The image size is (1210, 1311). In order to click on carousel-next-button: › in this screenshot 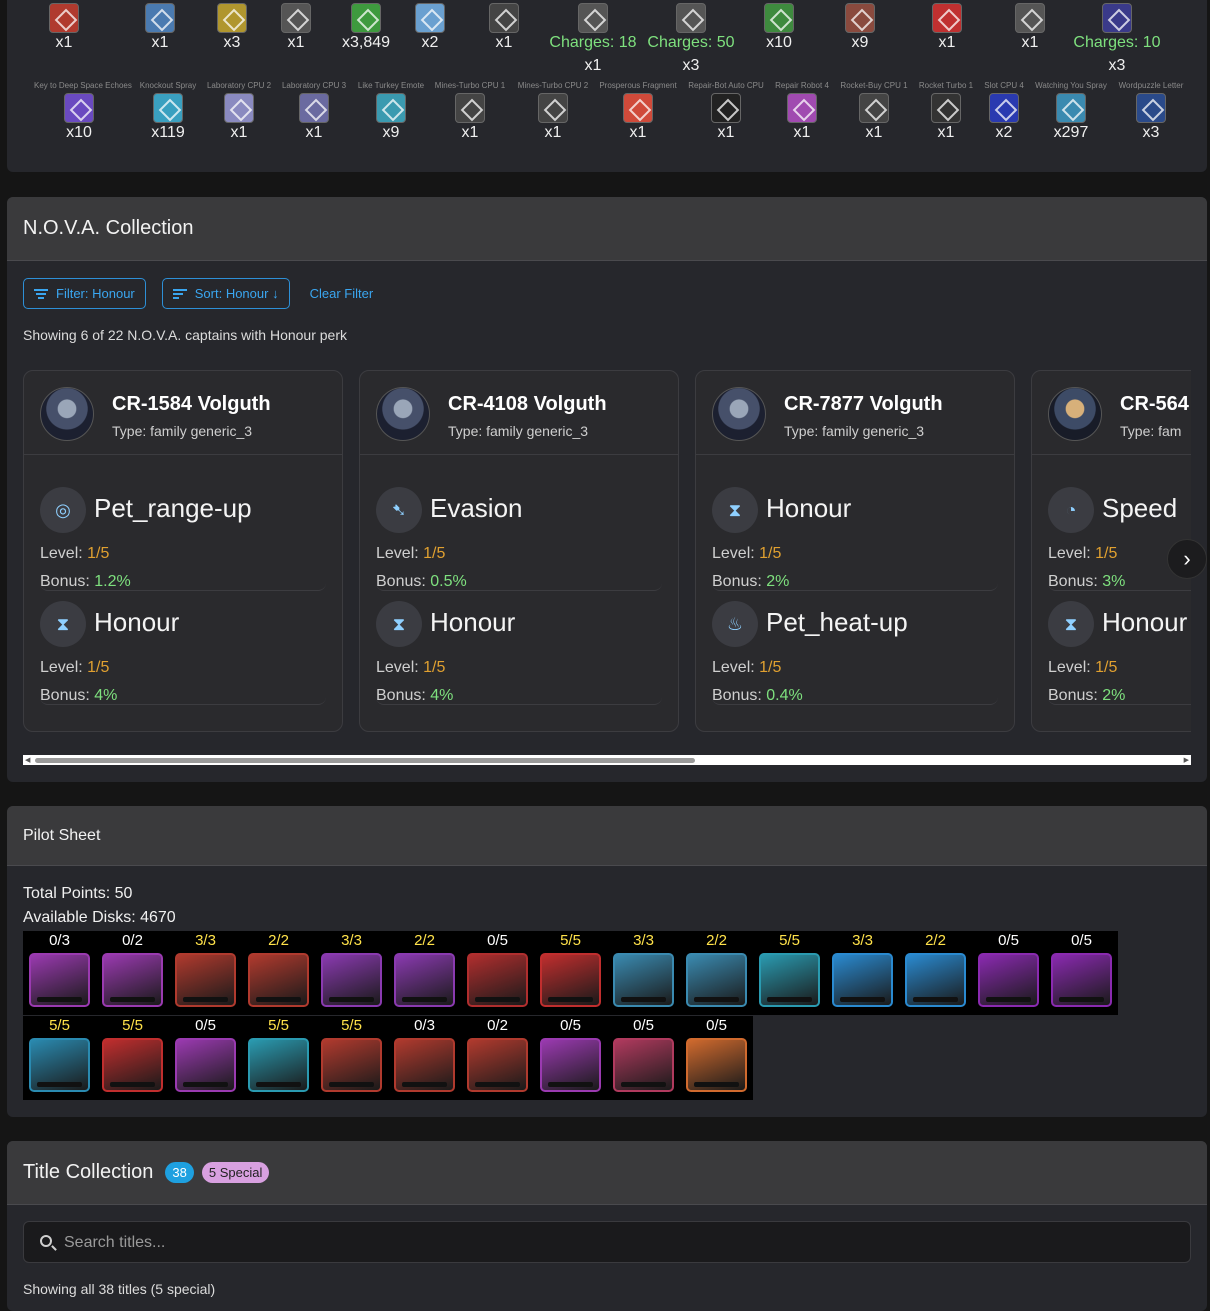, I will do `click(1187, 559)`.